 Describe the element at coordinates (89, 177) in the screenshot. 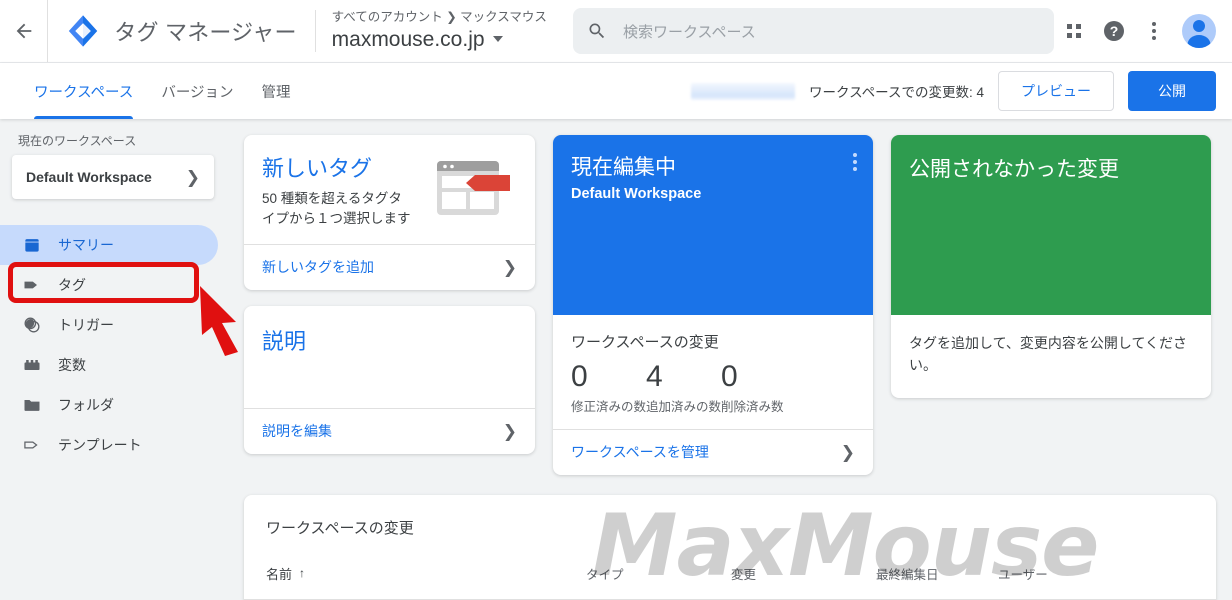

I see `workspace-name: Default Workspace` at that location.